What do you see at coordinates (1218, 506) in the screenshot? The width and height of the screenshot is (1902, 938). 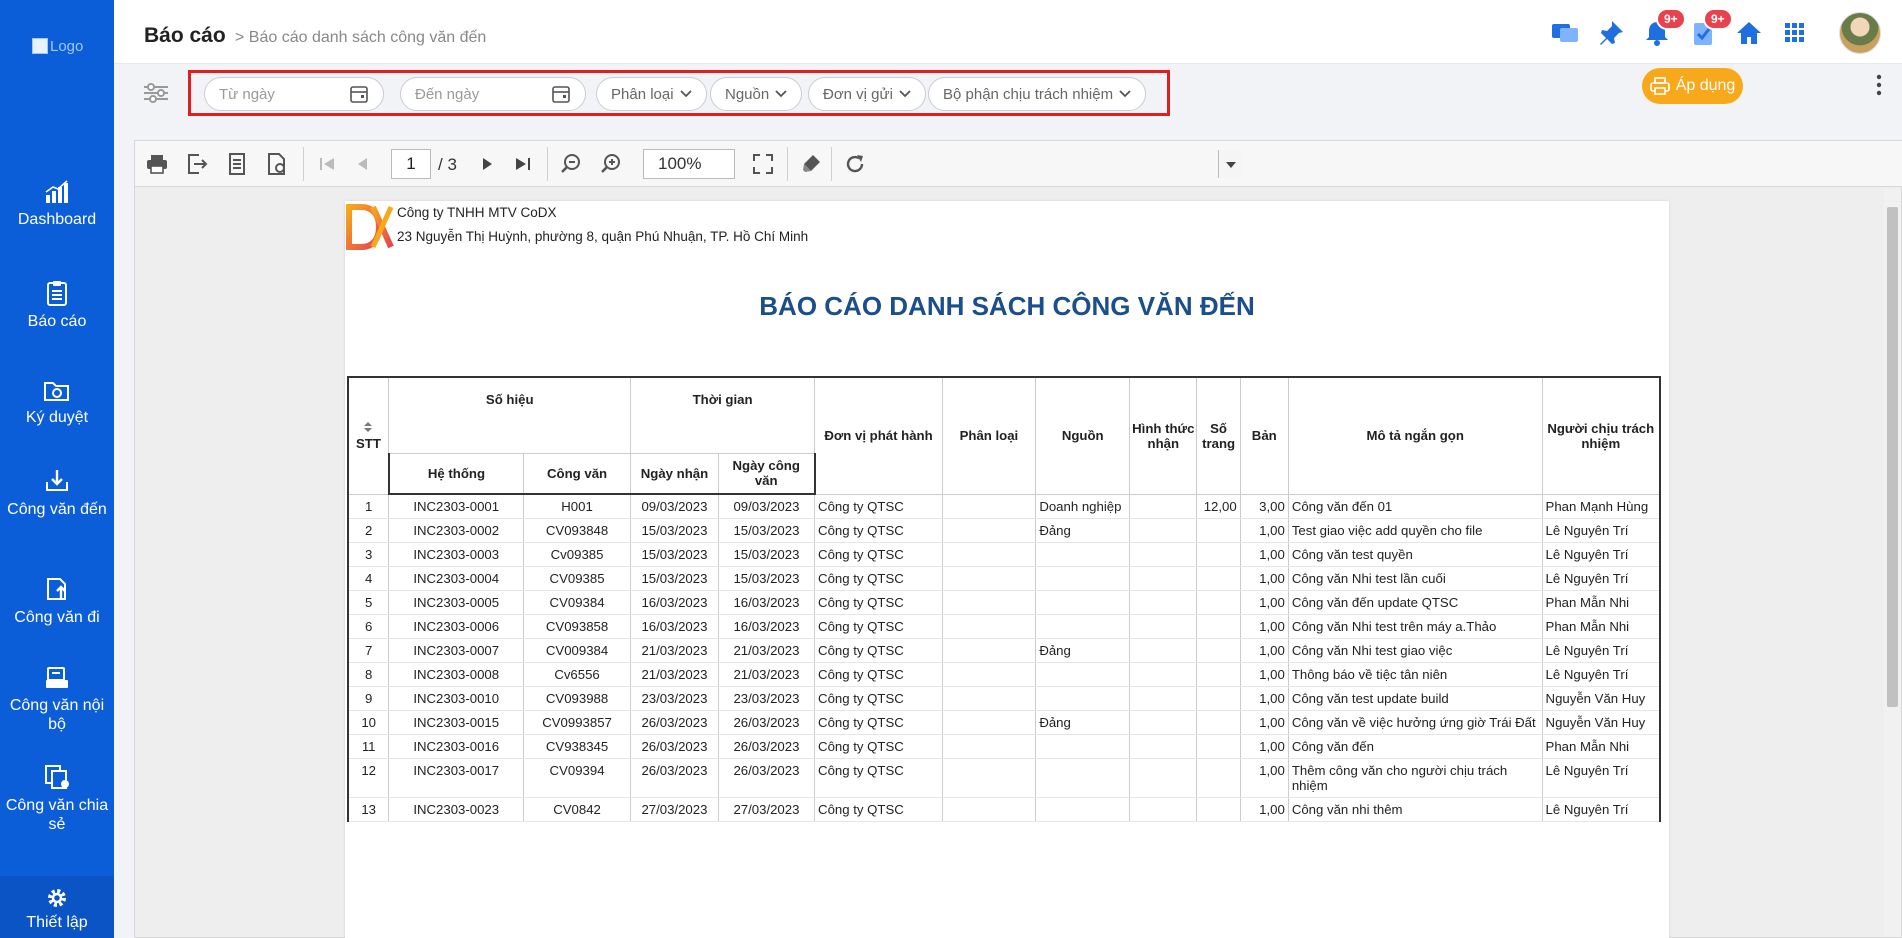 I see `cell-so-trang: 12,00` at bounding box center [1218, 506].